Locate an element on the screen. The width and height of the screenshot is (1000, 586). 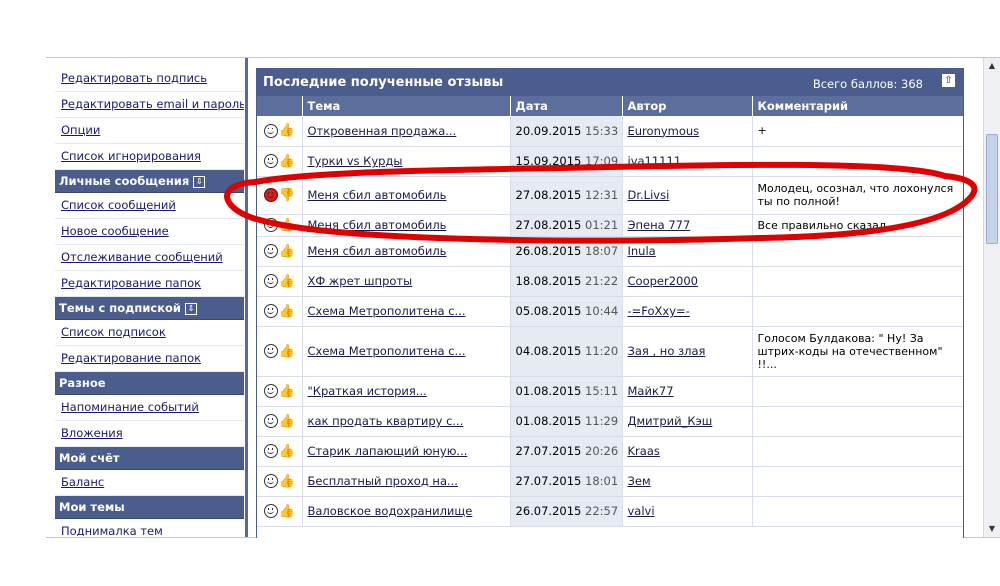
review-time: 20:26 is located at coordinates (602, 451).